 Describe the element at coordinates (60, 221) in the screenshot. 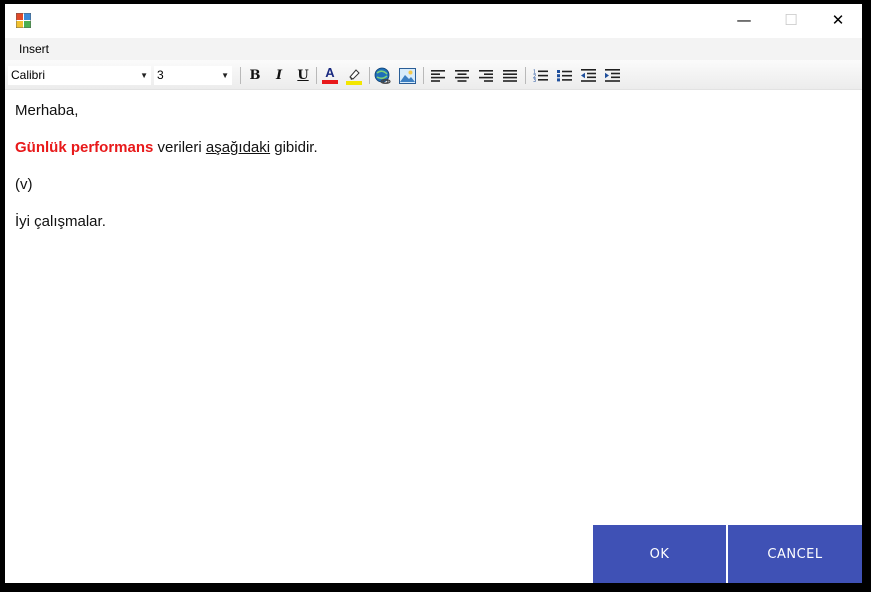

I see `editor-paragraph: İyi çalışmalar.` at that location.